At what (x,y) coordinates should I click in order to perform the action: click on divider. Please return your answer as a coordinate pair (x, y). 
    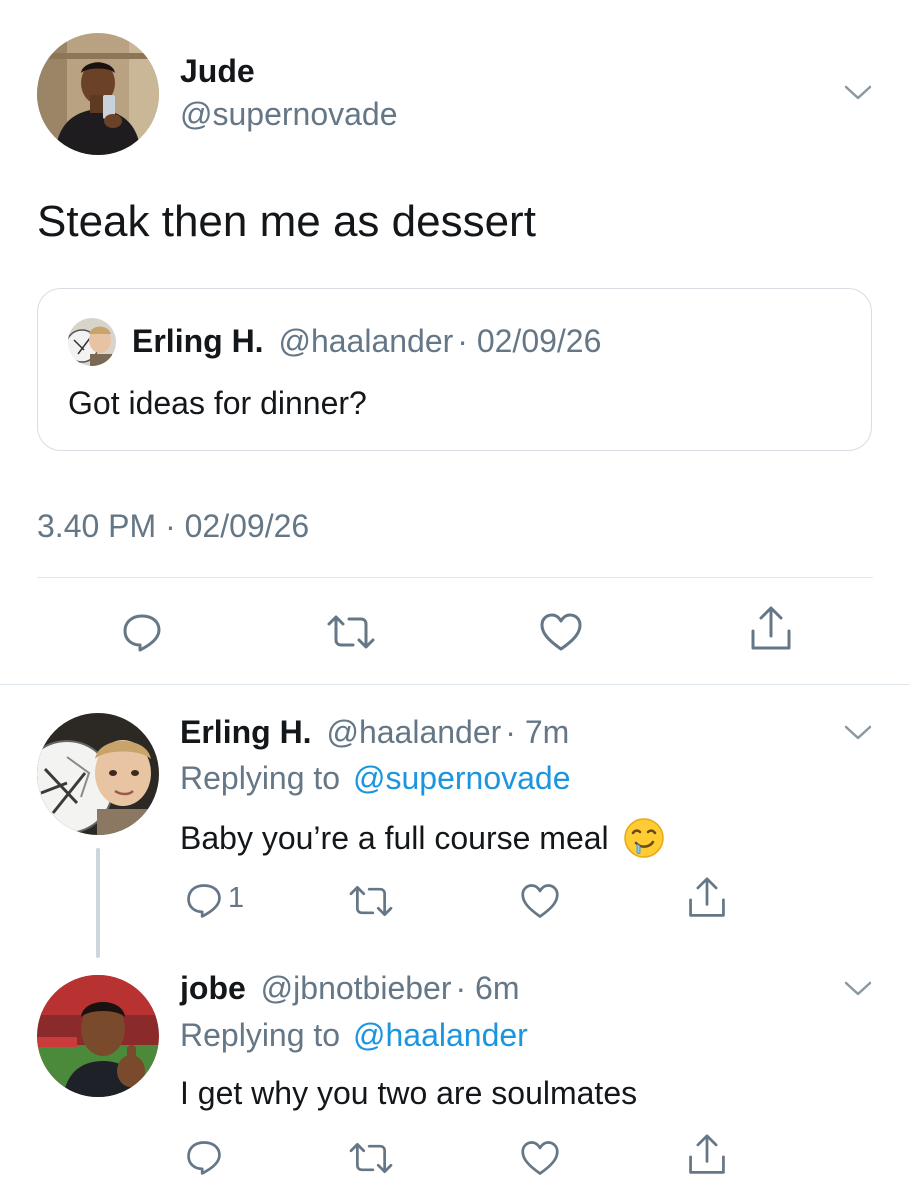
    Looking at the image, I should click on (455, 577).